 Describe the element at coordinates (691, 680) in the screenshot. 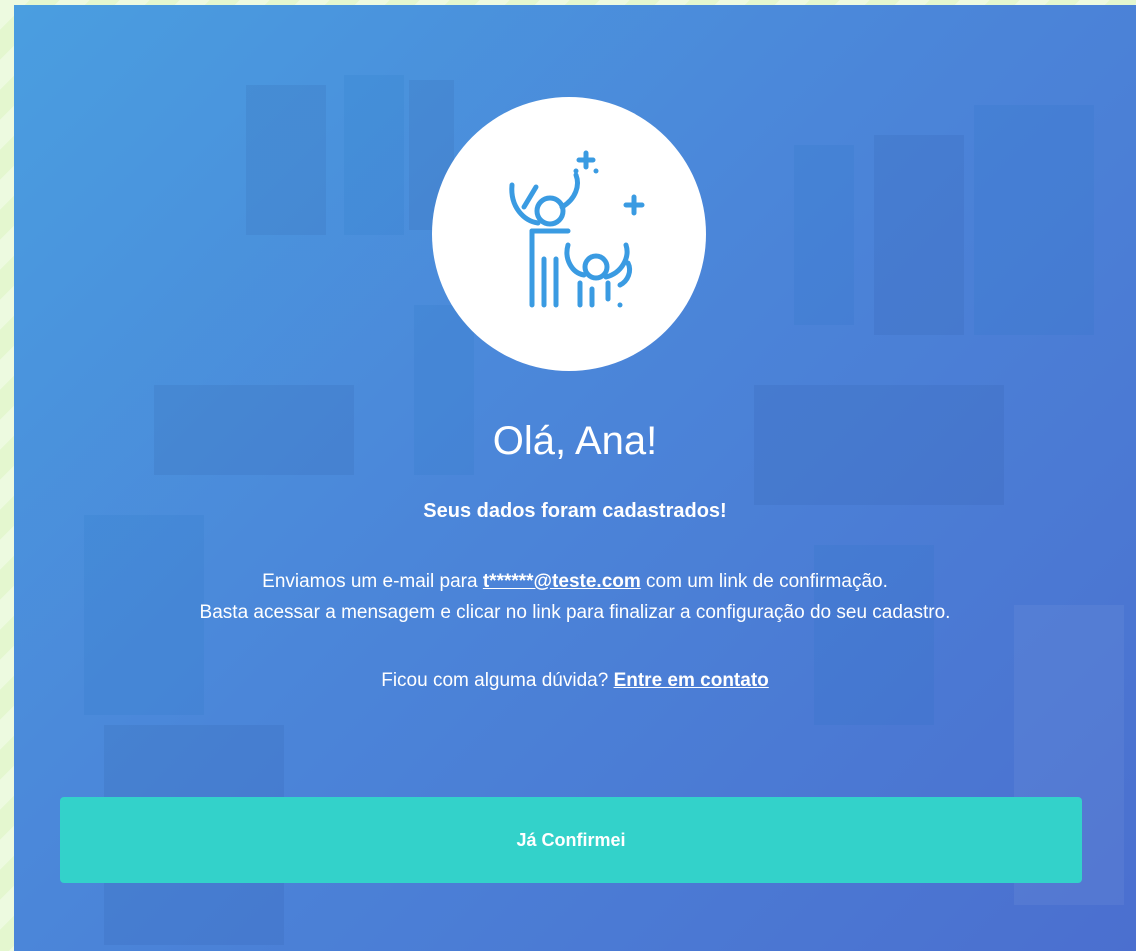

I see `contact-link: Entre em contato` at that location.